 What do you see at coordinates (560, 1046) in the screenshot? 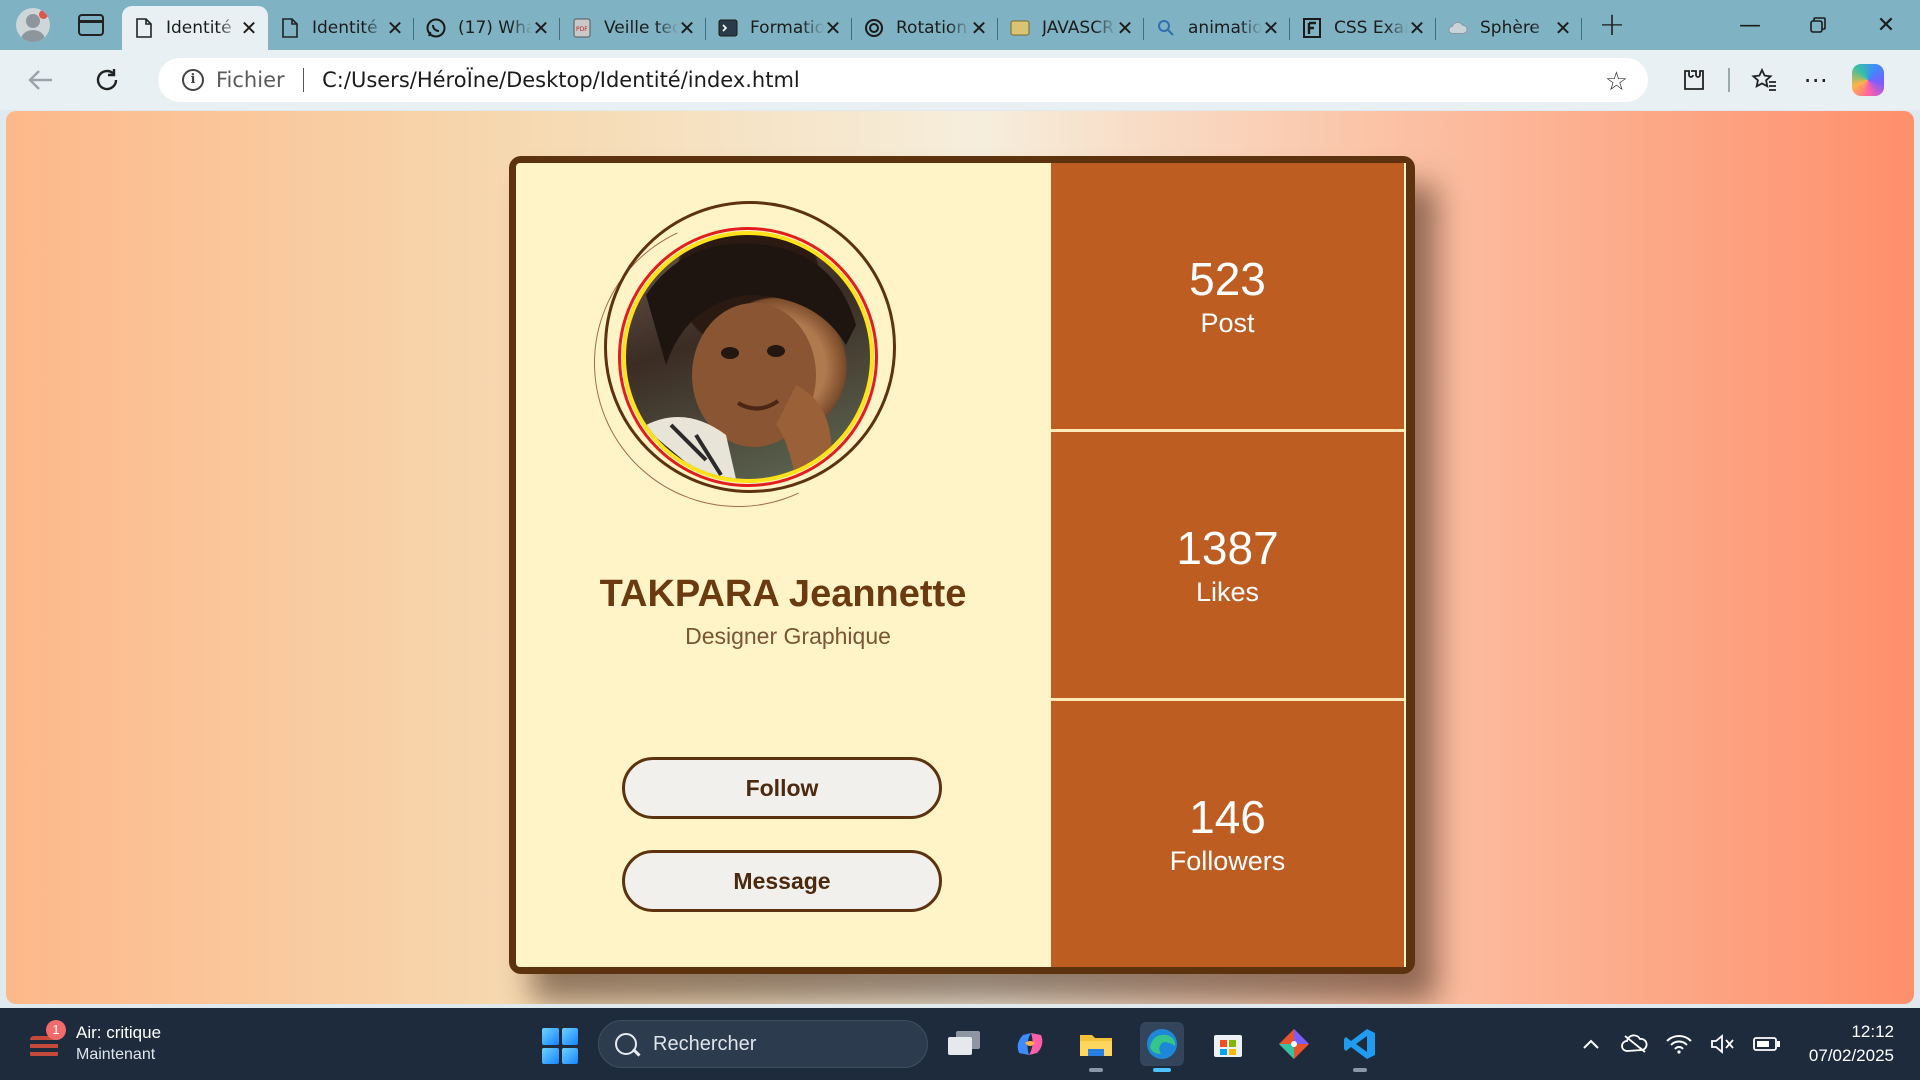
I see `start-button` at bounding box center [560, 1046].